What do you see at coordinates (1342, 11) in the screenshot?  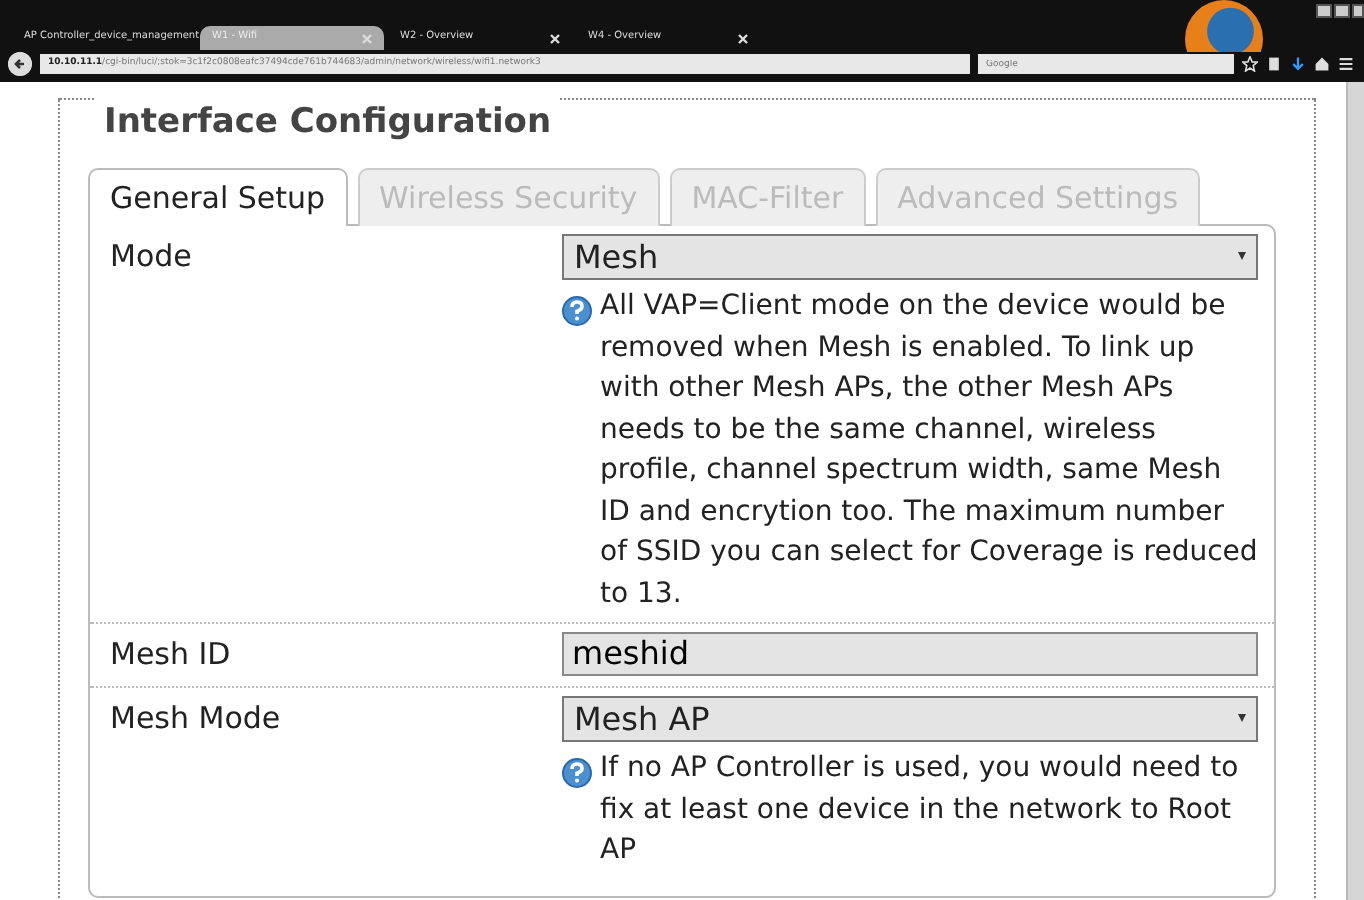 I see `maximize-icon` at bounding box center [1342, 11].